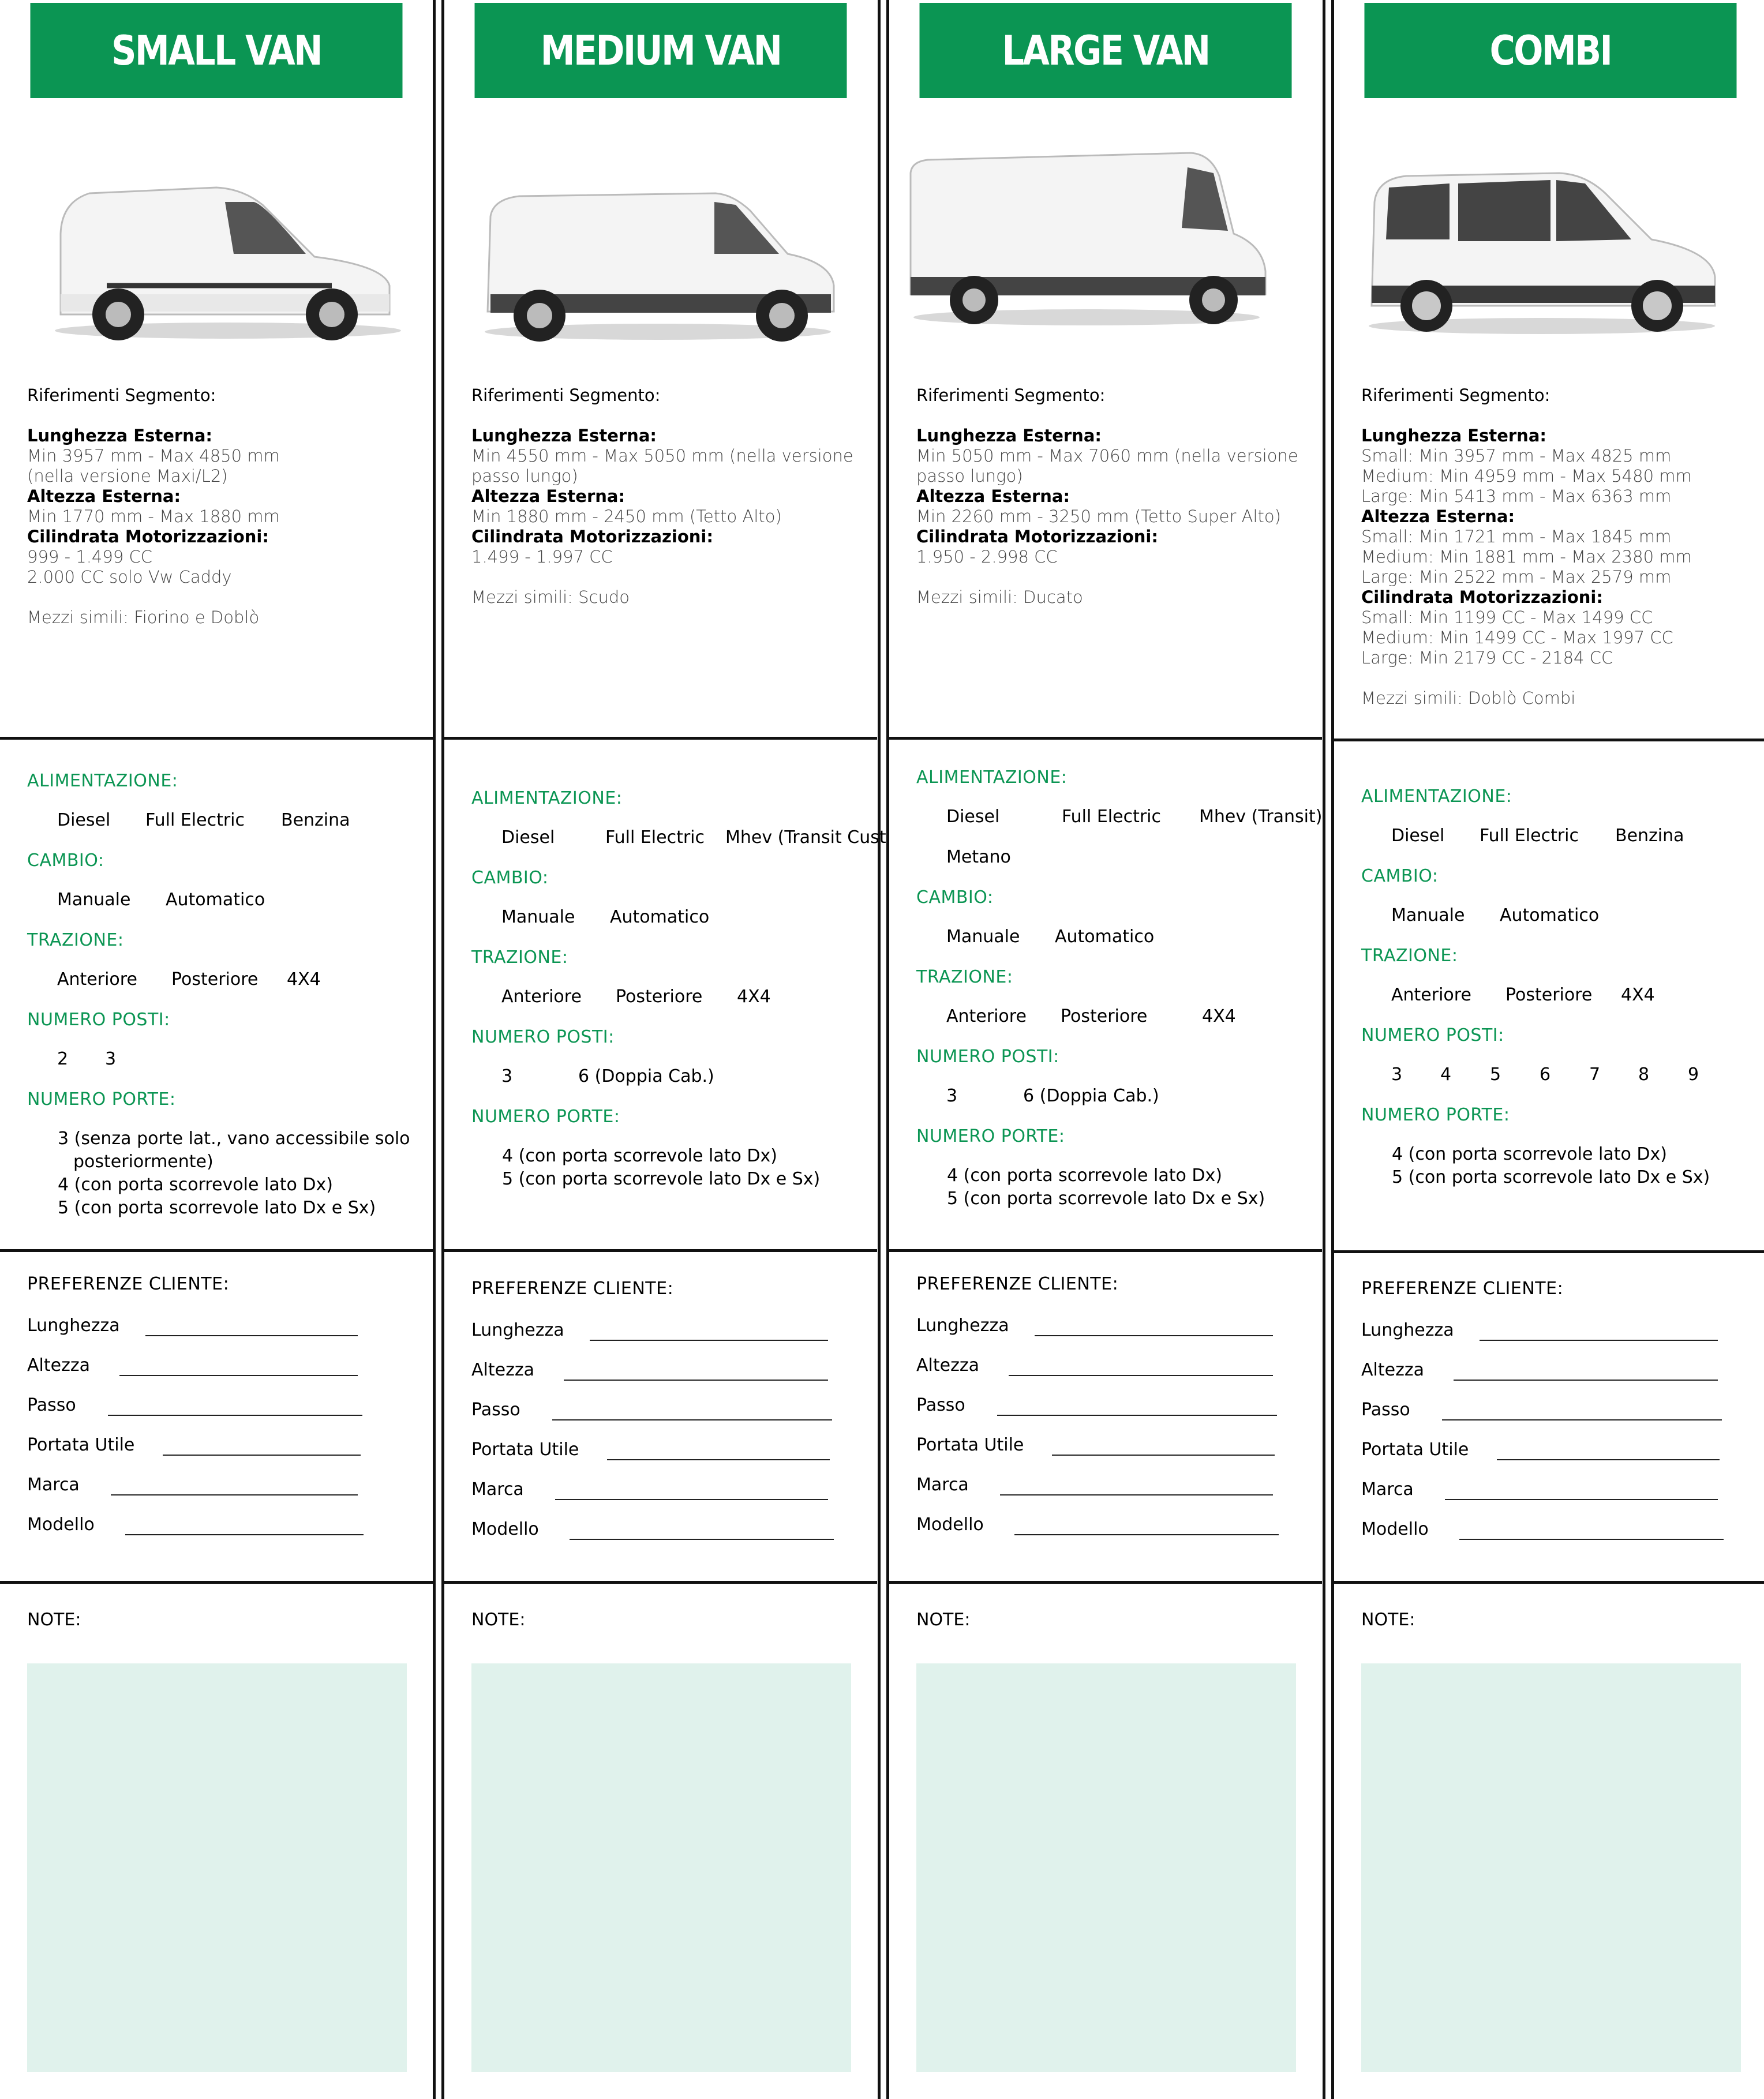  I want to click on ref-title: Riferimenti Segmento:, so click(1455, 395).